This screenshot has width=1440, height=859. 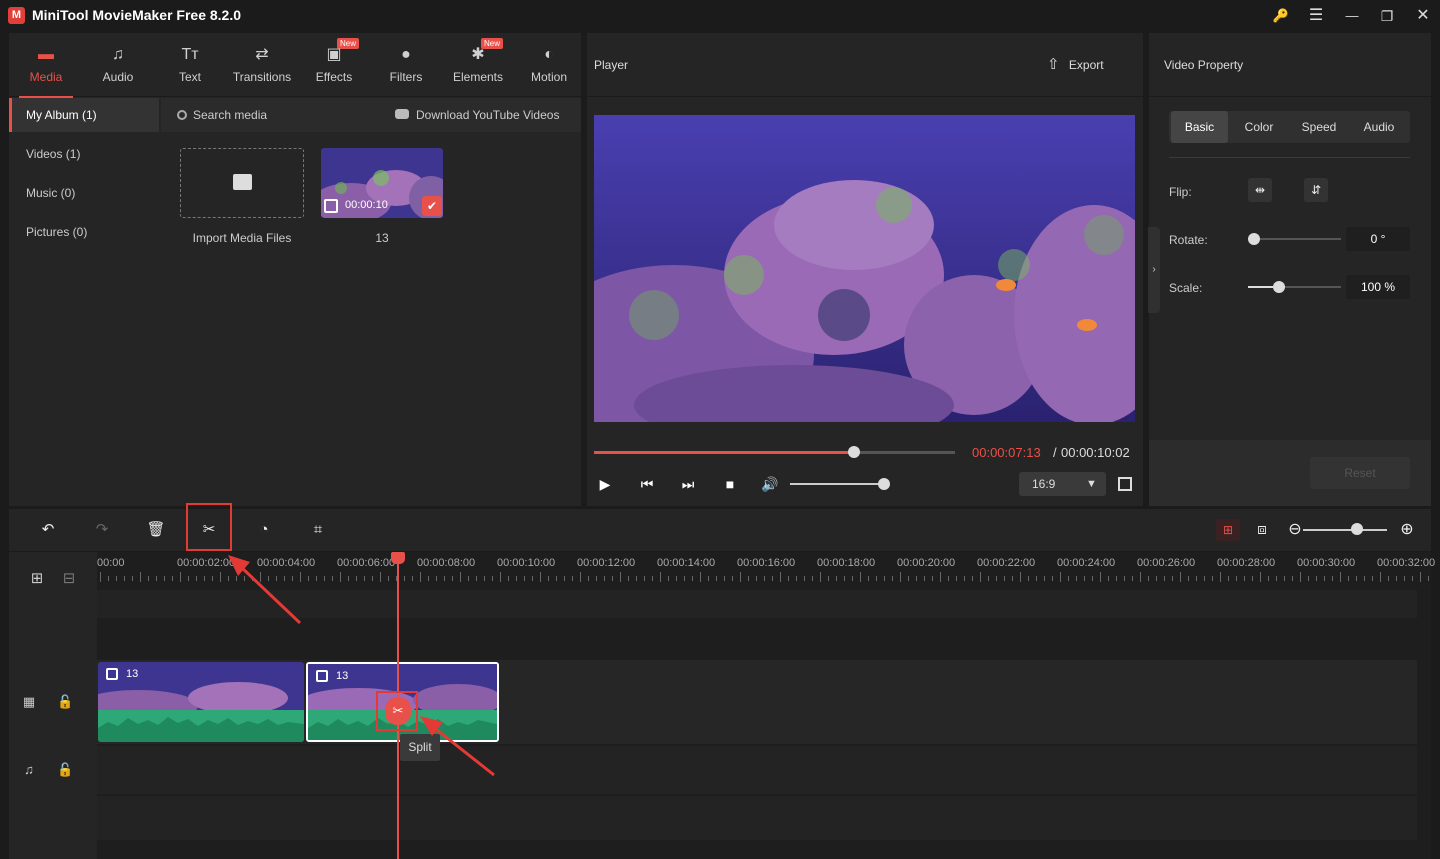 What do you see at coordinates (270, 594) in the screenshot?
I see `arrow-to-split-button` at bounding box center [270, 594].